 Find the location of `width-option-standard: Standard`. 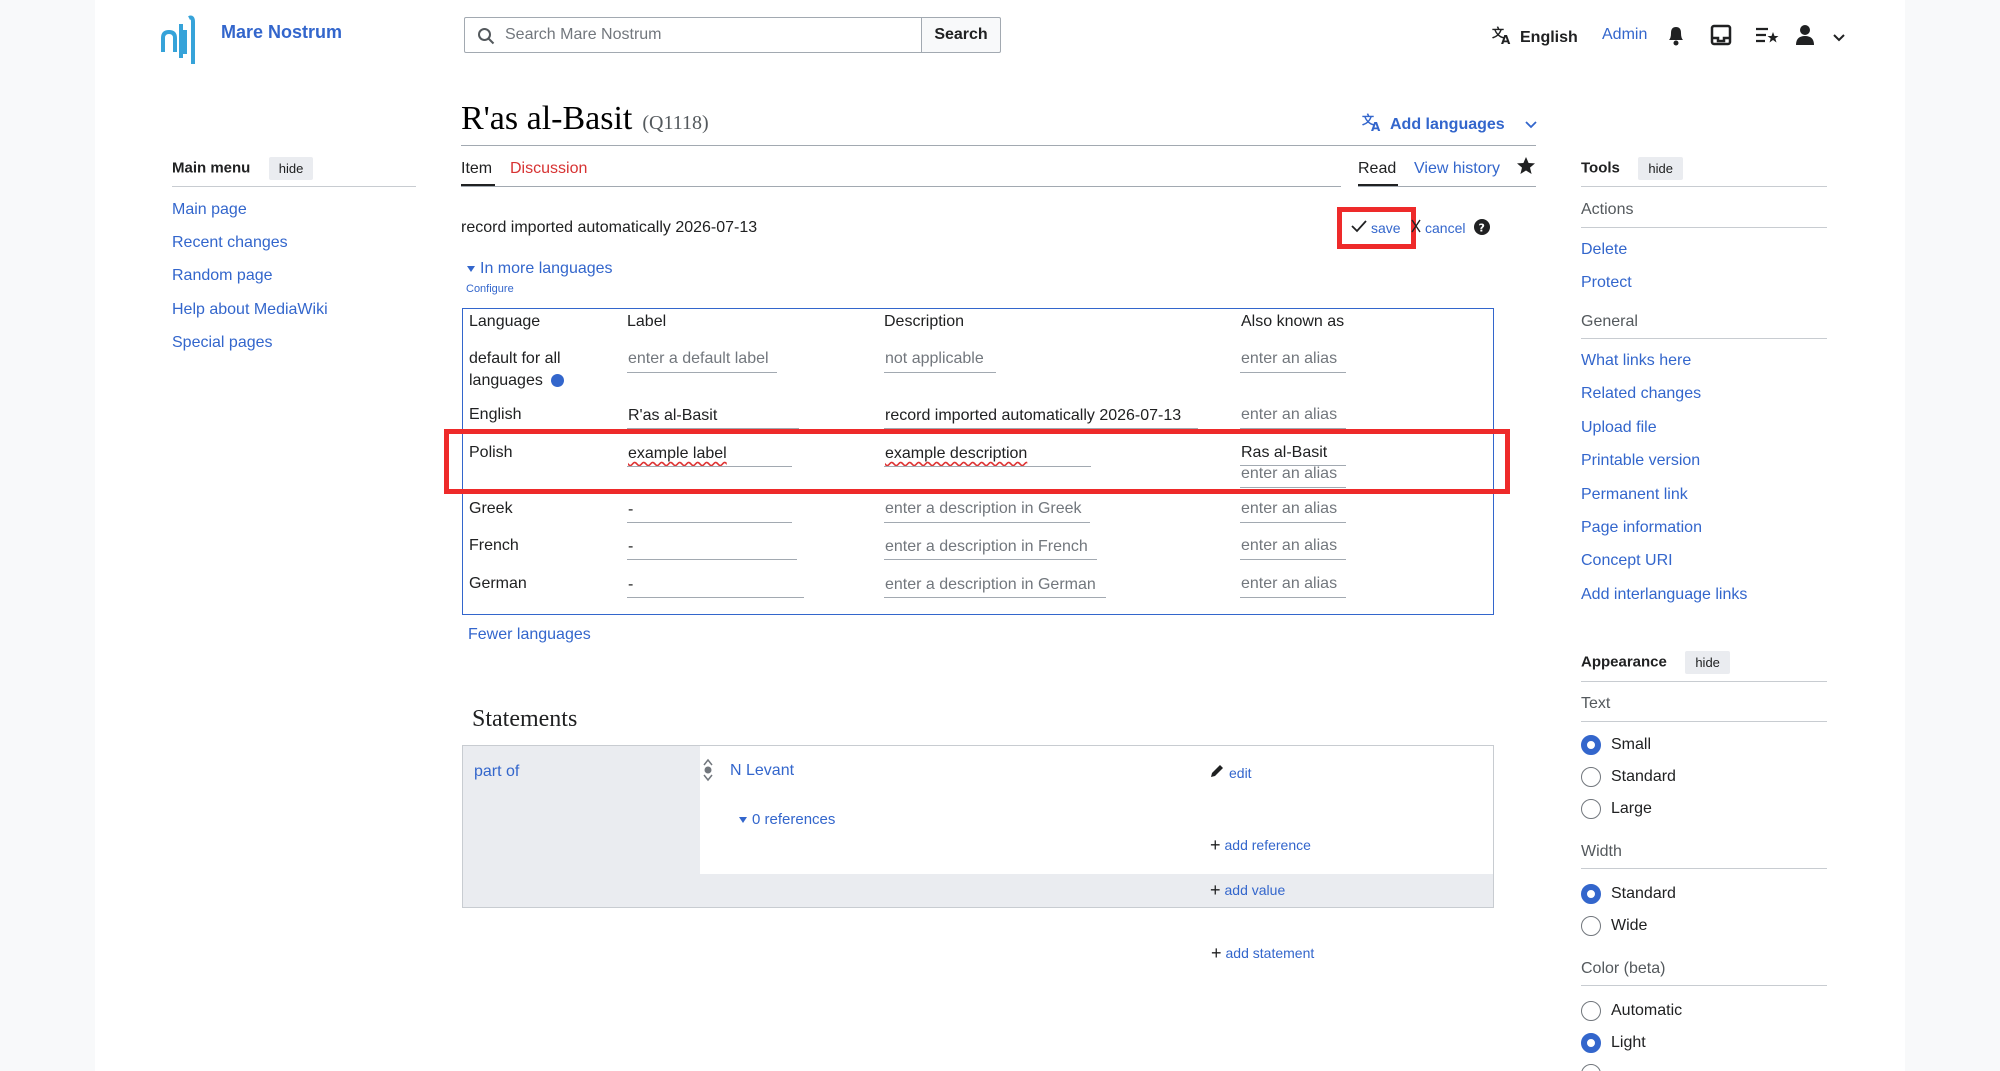

width-option-standard: Standard is located at coordinates (1628, 894).